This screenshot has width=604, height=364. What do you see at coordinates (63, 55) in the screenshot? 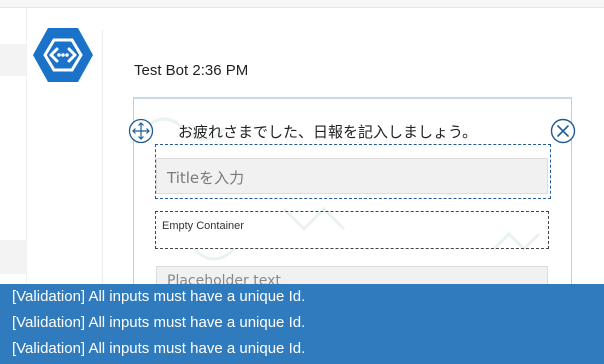
I see `bot-hexagon-icon` at bounding box center [63, 55].